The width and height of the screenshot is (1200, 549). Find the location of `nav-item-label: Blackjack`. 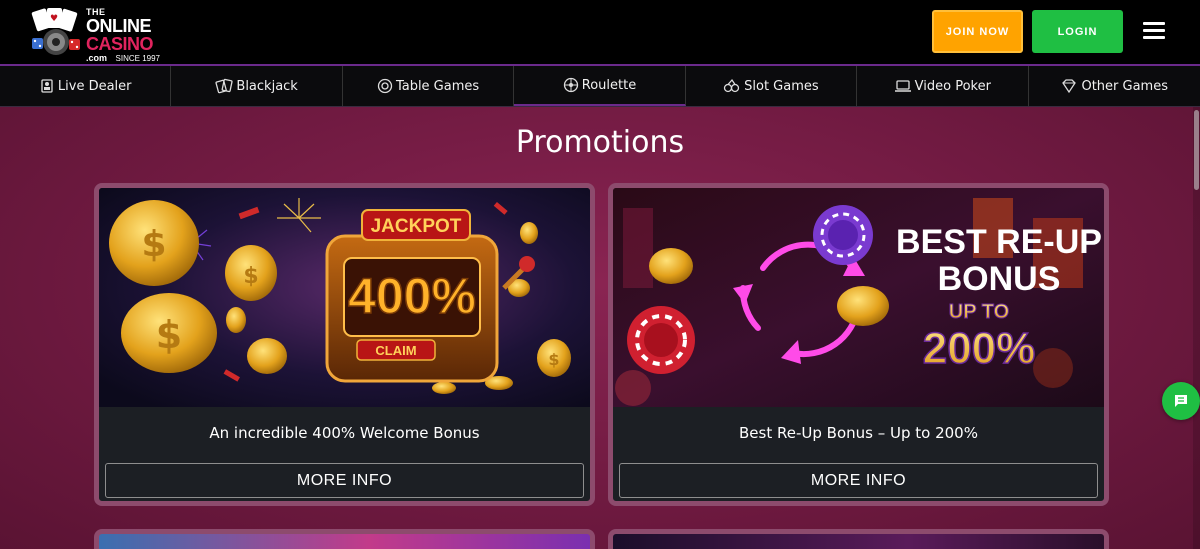

nav-item-label: Blackjack is located at coordinates (267, 86).